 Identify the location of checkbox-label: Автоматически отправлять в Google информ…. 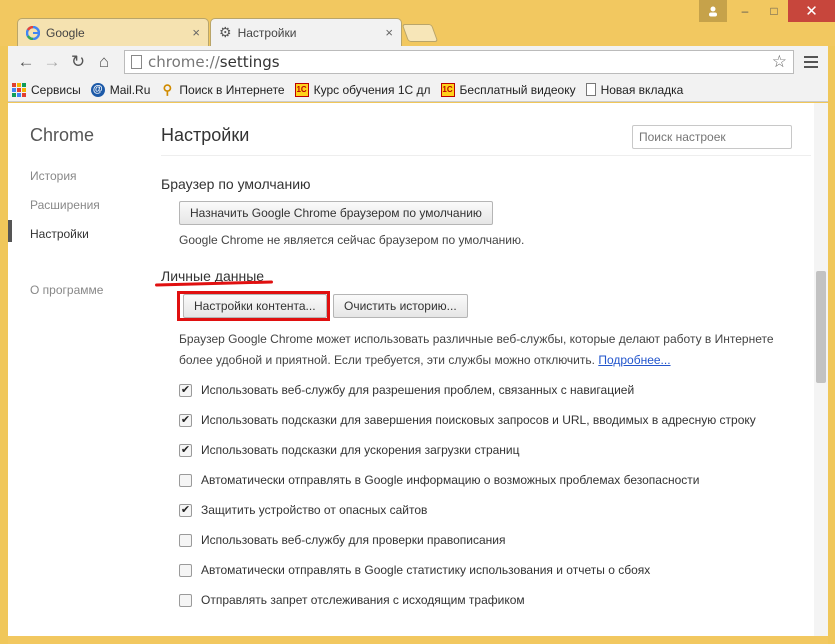
(450, 480).